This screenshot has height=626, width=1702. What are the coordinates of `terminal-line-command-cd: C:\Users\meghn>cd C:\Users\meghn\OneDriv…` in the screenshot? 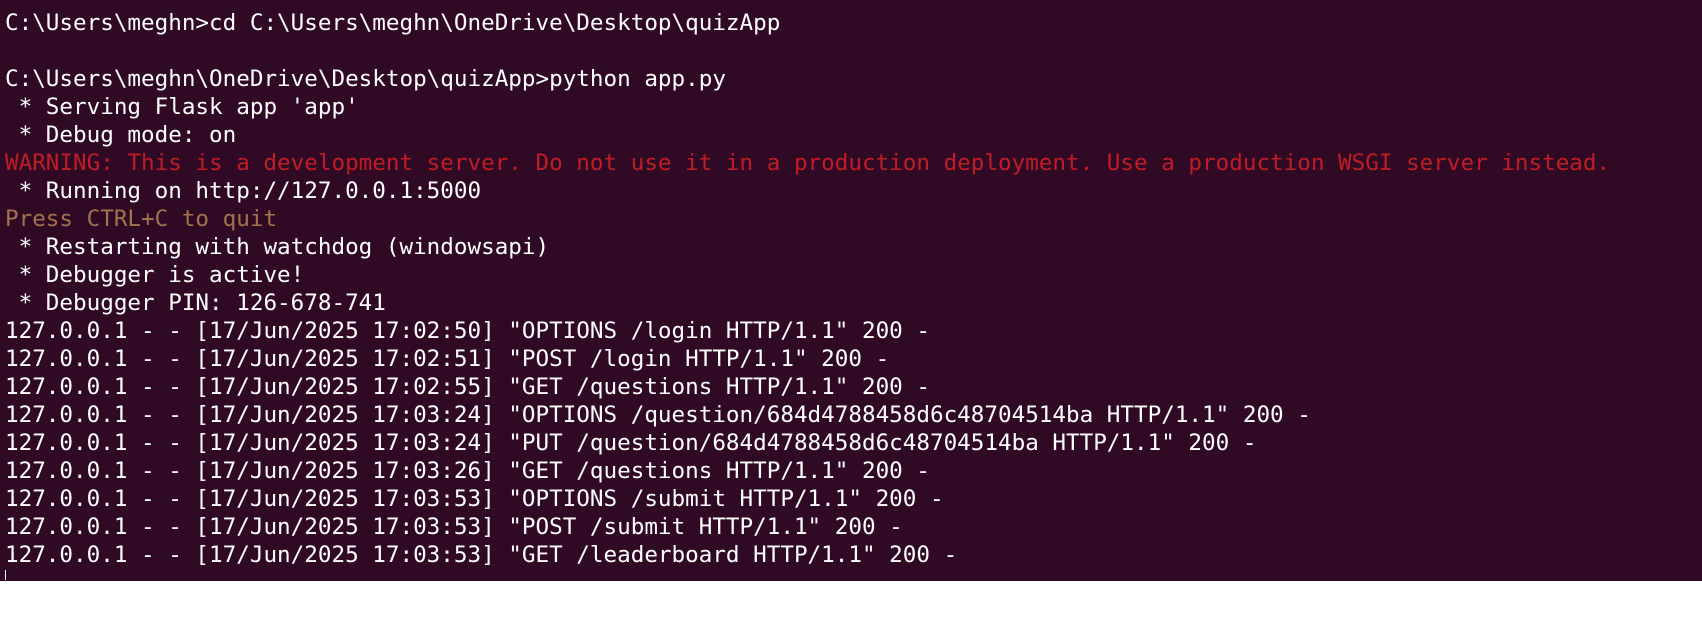 It's located at (393, 23).